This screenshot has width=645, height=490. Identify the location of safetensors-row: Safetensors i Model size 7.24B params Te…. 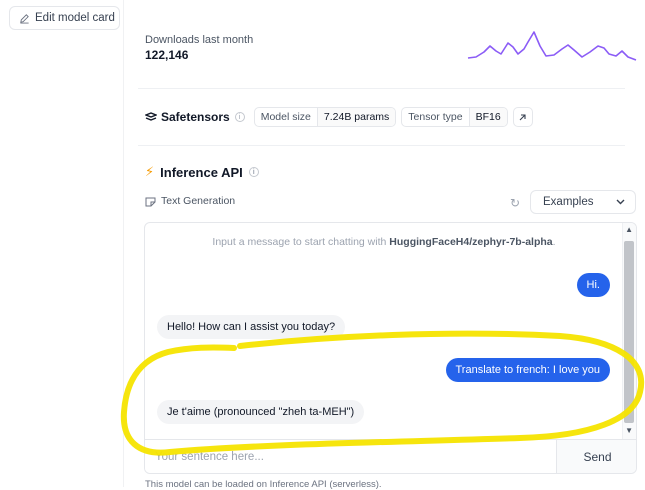
(339, 117).